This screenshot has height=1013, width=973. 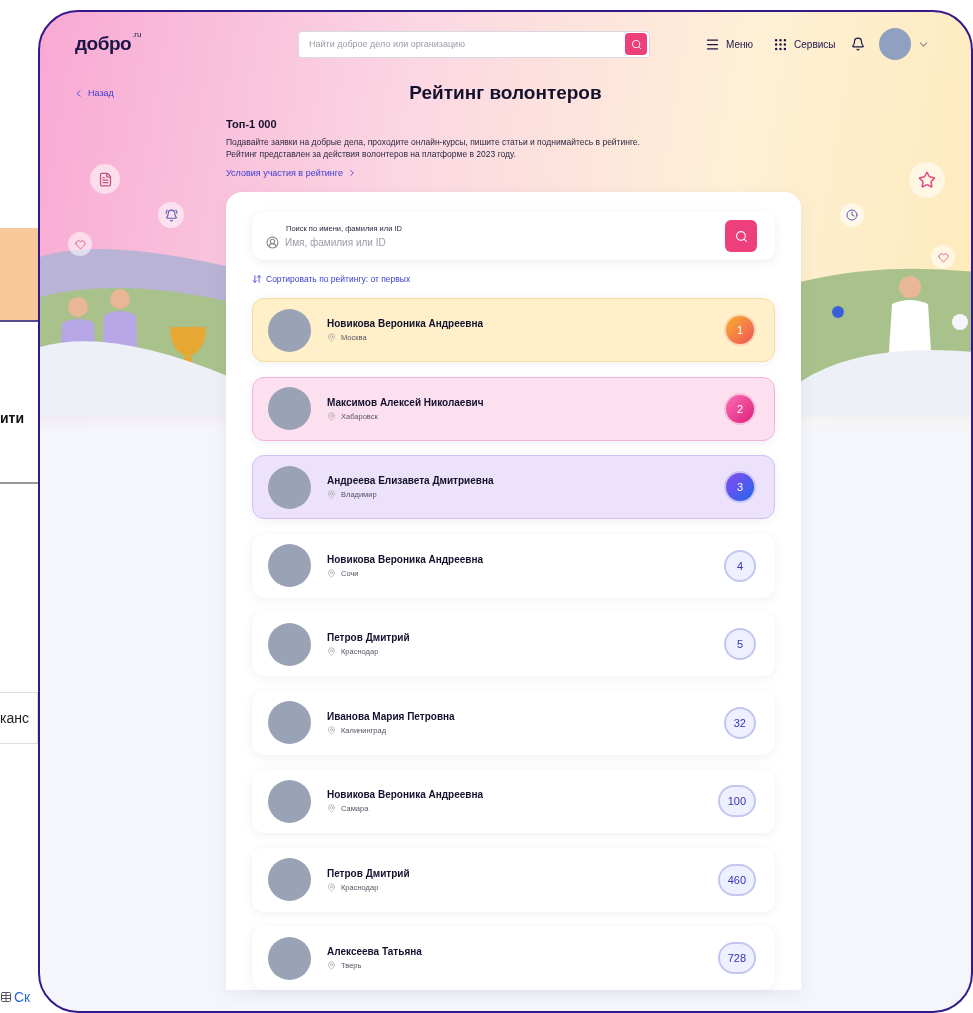 What do you see at coordinates (740, 565) in the screenshot?
I see `rank-badge: 4` at bounding box center [740, 565].